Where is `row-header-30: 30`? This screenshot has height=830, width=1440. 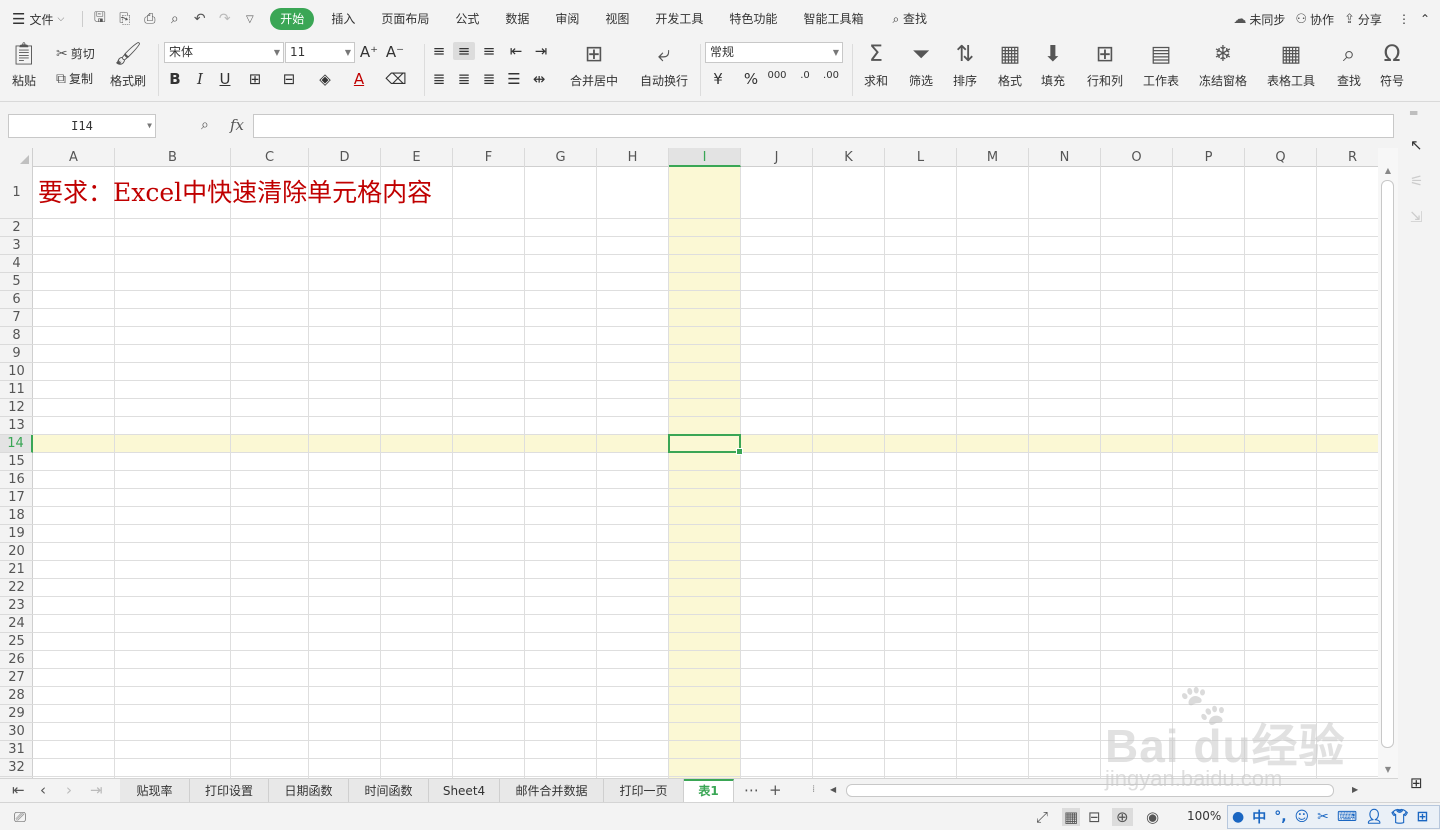
row-header-30: 30 is located at coordinates (16, 732).